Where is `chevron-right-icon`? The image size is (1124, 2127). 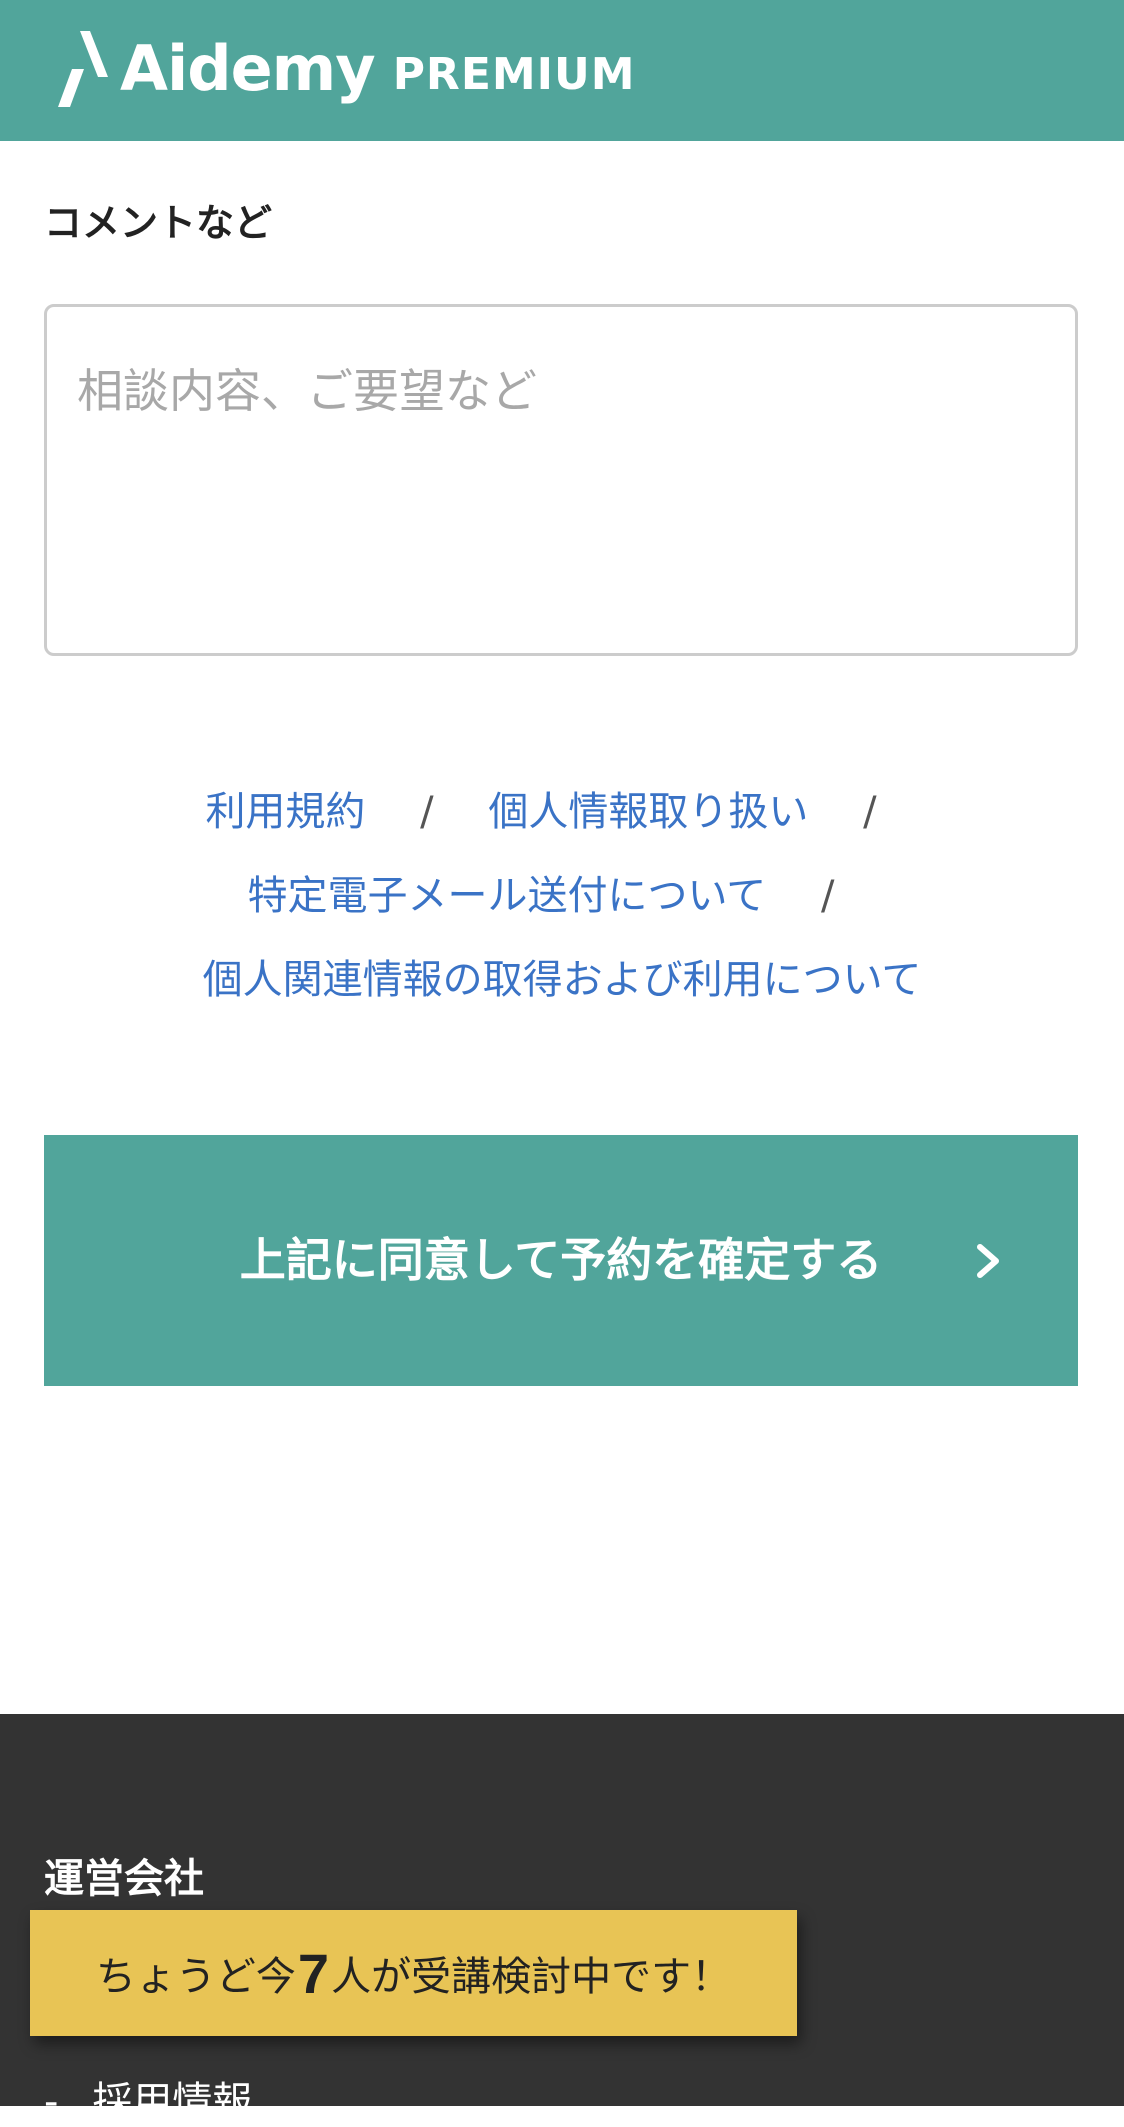 chevron-right-icon is located at coordinates (988, 1261).